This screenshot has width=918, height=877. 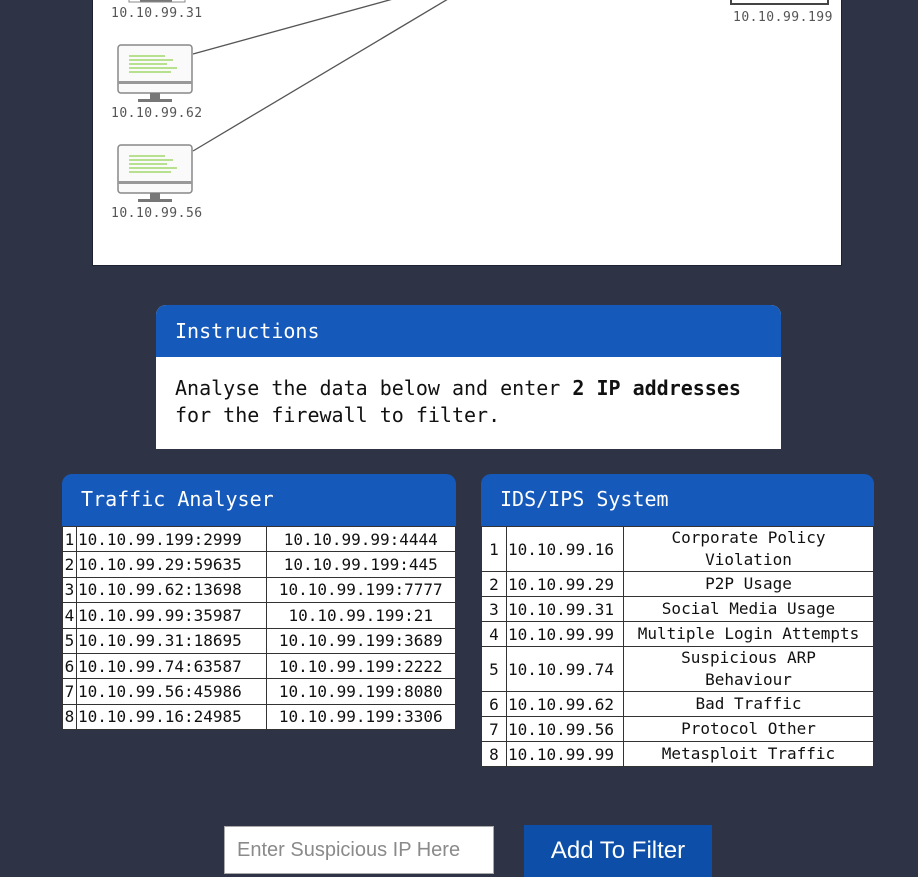 I want to click on alert-ip: 10.10.99.74, so click(x=565, y=669).